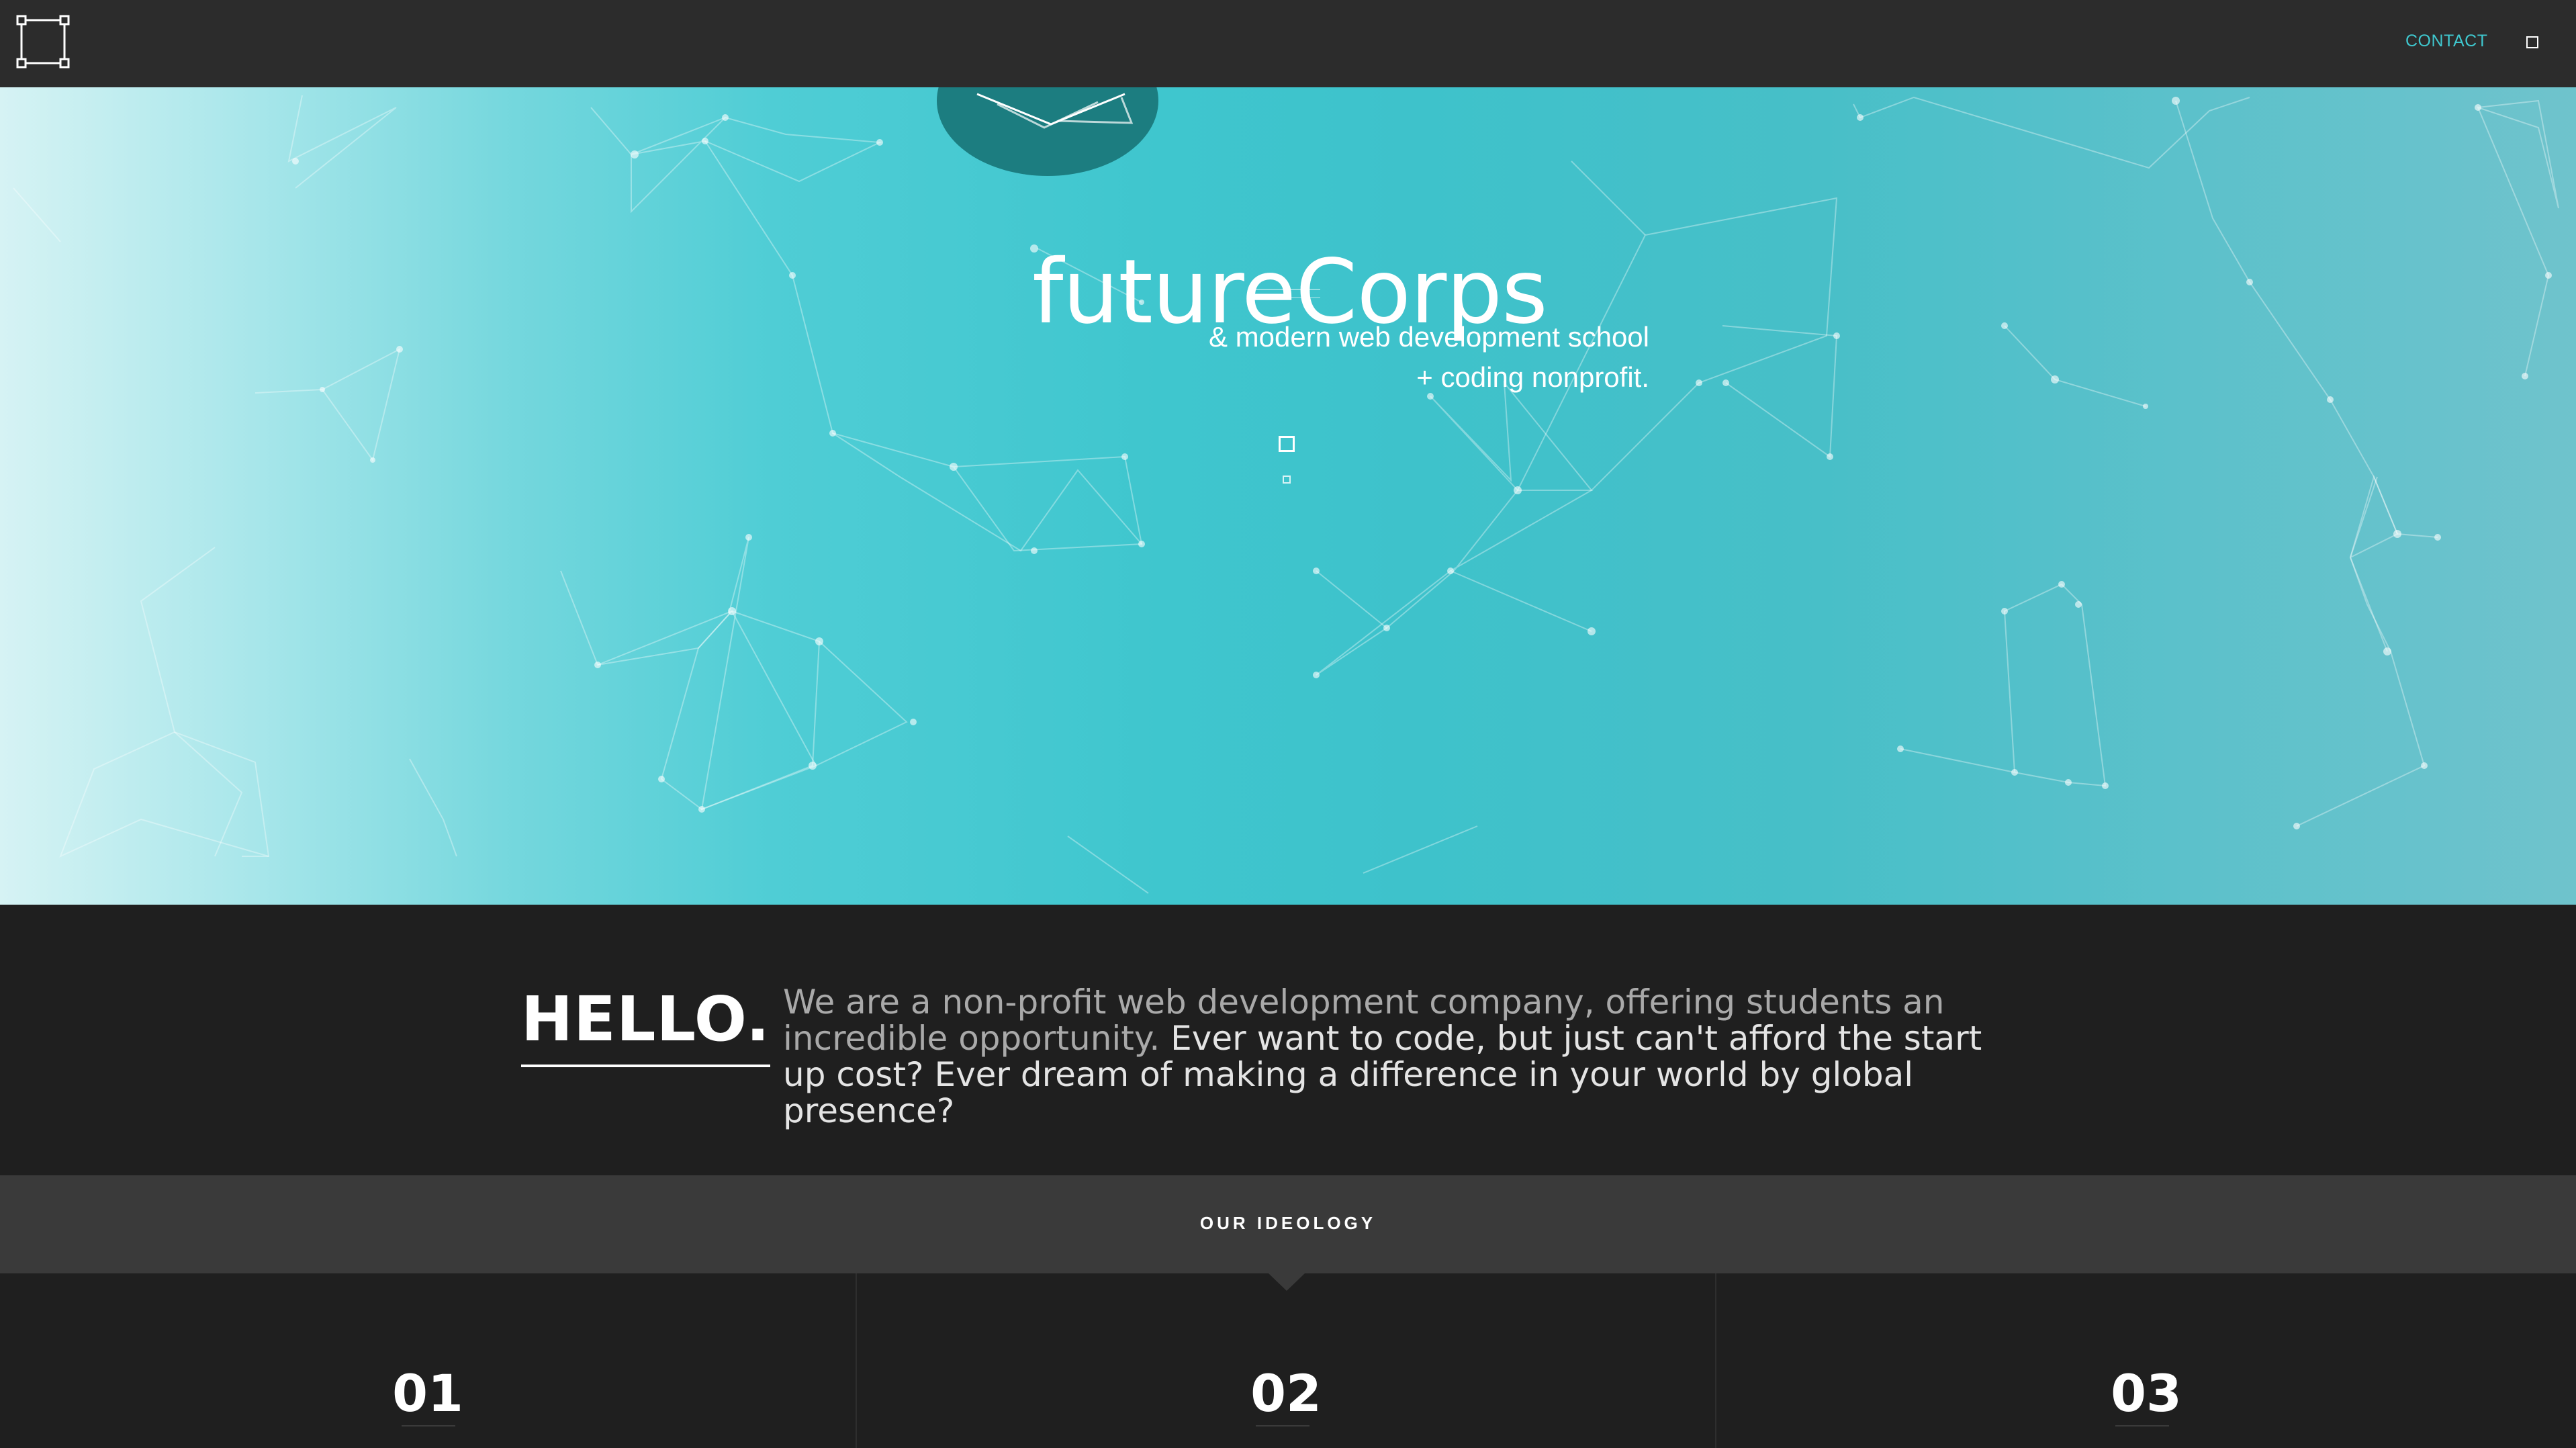  Describe the element at coordinates (1428, 337) in the screenshot. I see `hero-tagline-line1: & modern web development school` at that location.